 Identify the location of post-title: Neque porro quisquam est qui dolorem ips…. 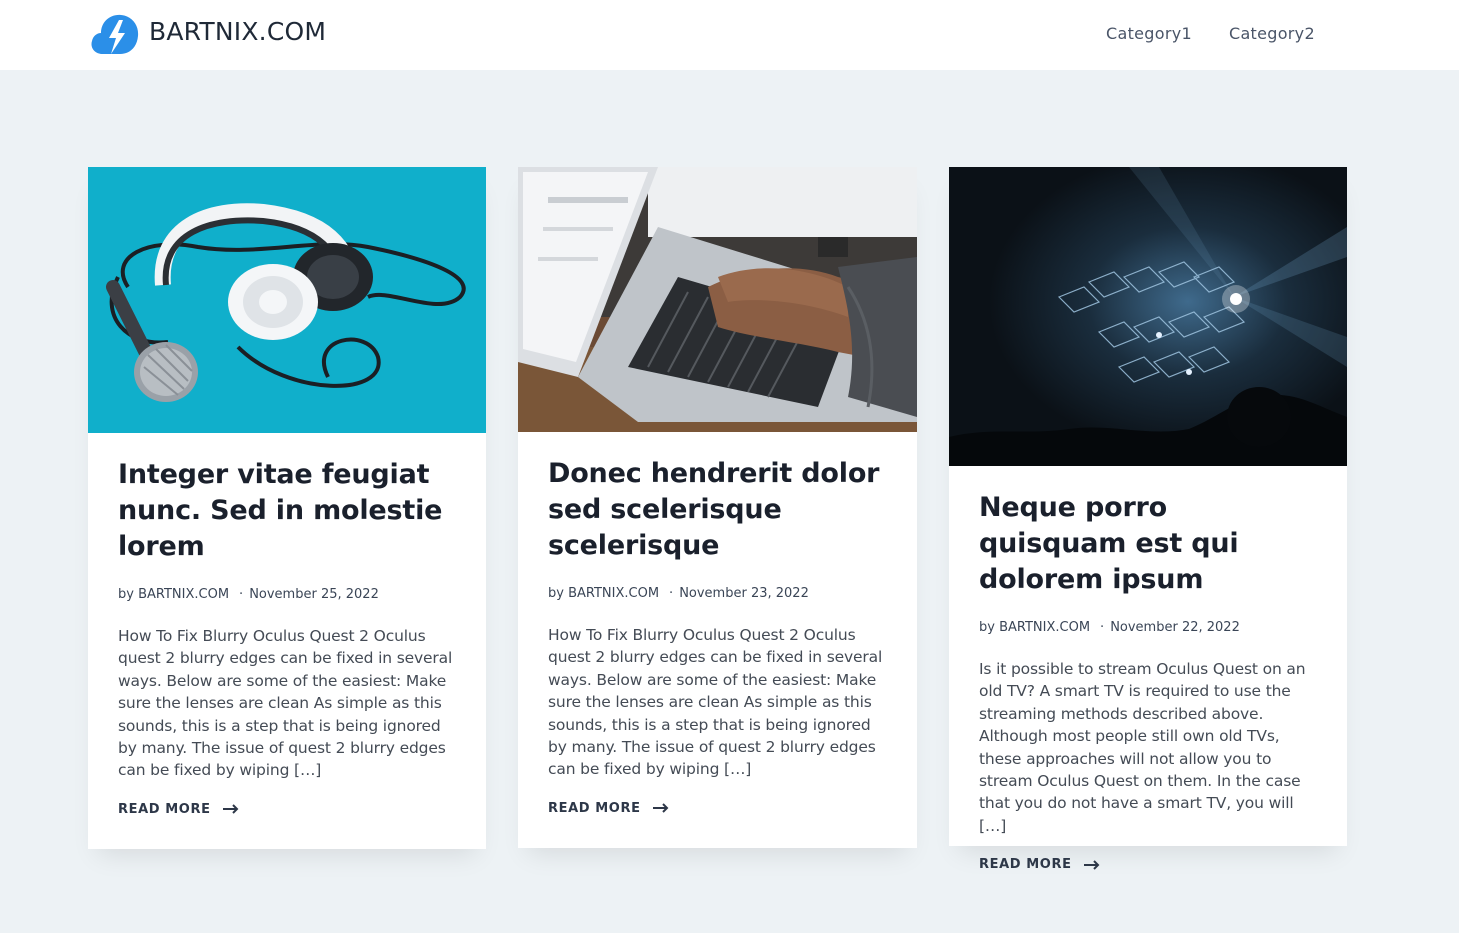
(1148, 544).